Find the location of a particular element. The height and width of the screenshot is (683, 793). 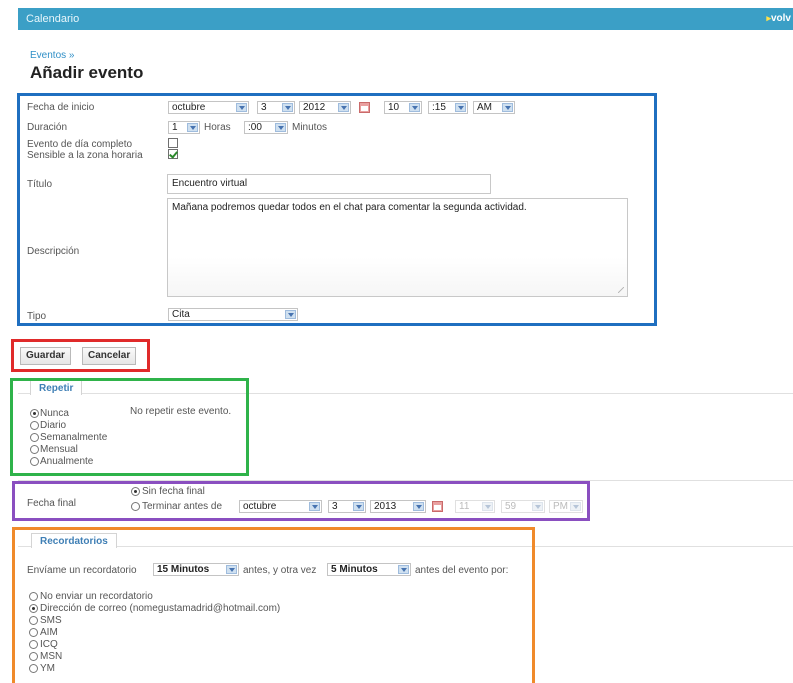

app-header: Calendario volv is located at coordinates (405, 19).